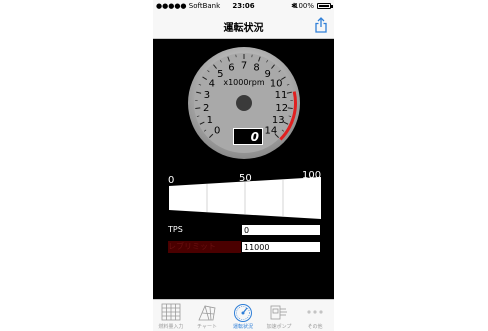 The image size is (488, 331). Describe the element at coordinates (212, 83) in the screenshot. I see `gauge-tick-label: 4` at that location.